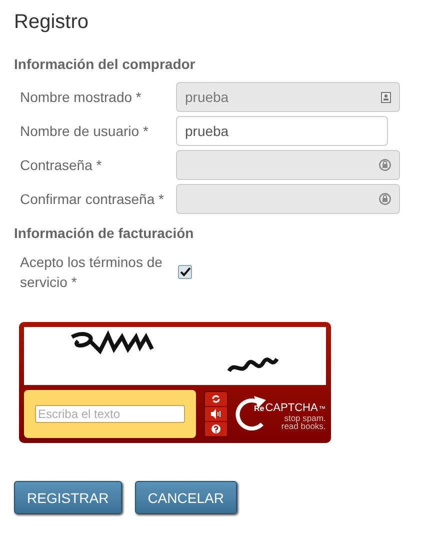 The height and width of the screenshot is (556, 428). What do you see at coordinates (305, 418) in the screenshot?
I see `slogan: stop spam.` at bounding box center [305, 418].